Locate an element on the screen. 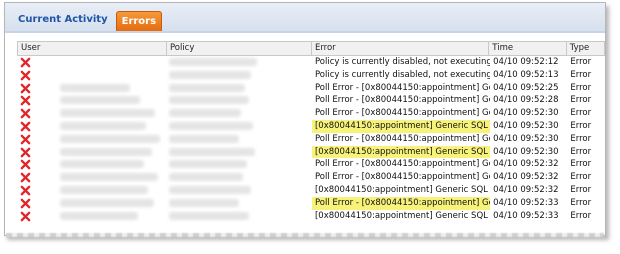 This screenshot has width=620, height=254. time-cell: 04/10 09:52:28 is located at coordinates (526, 100).